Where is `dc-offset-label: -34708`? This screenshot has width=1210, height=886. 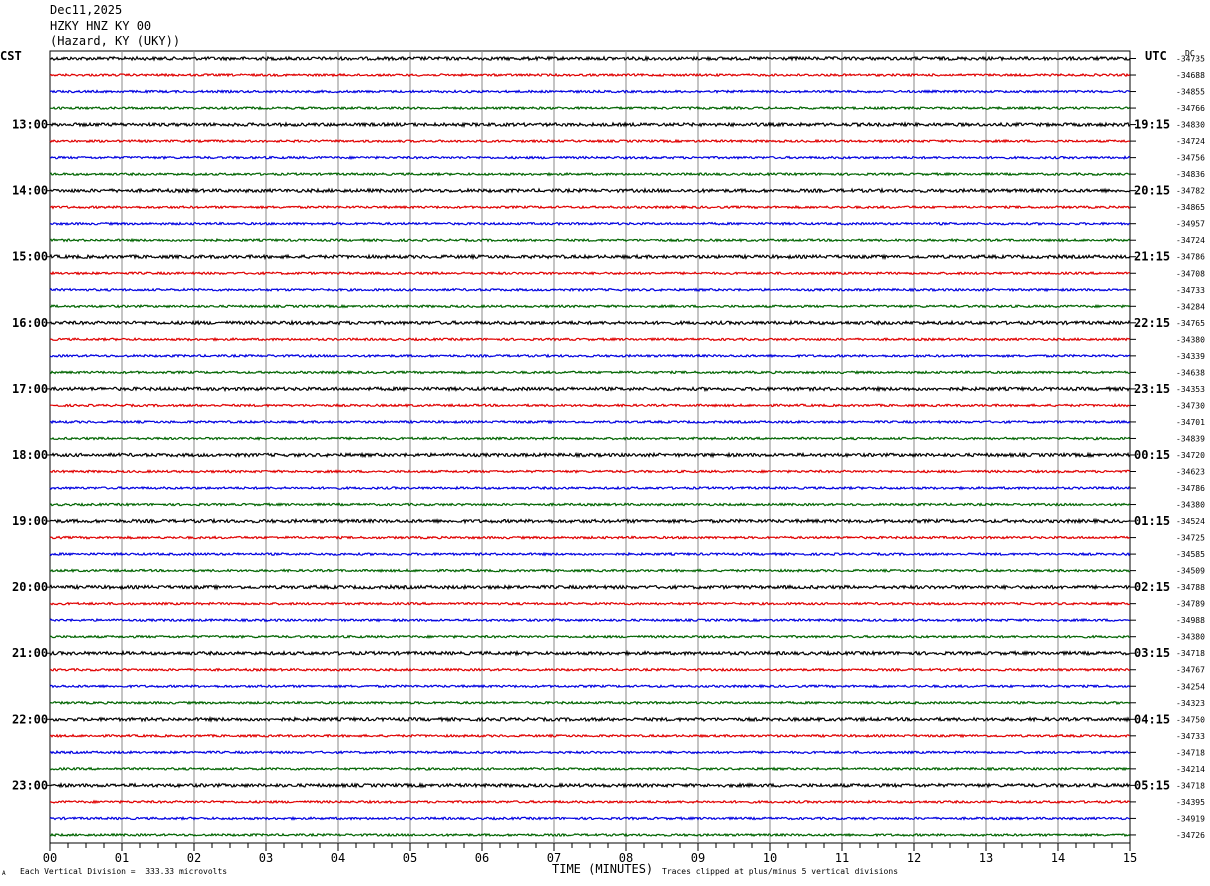
dc-offset-label: -34708 is located at coordinates (1190, 273).